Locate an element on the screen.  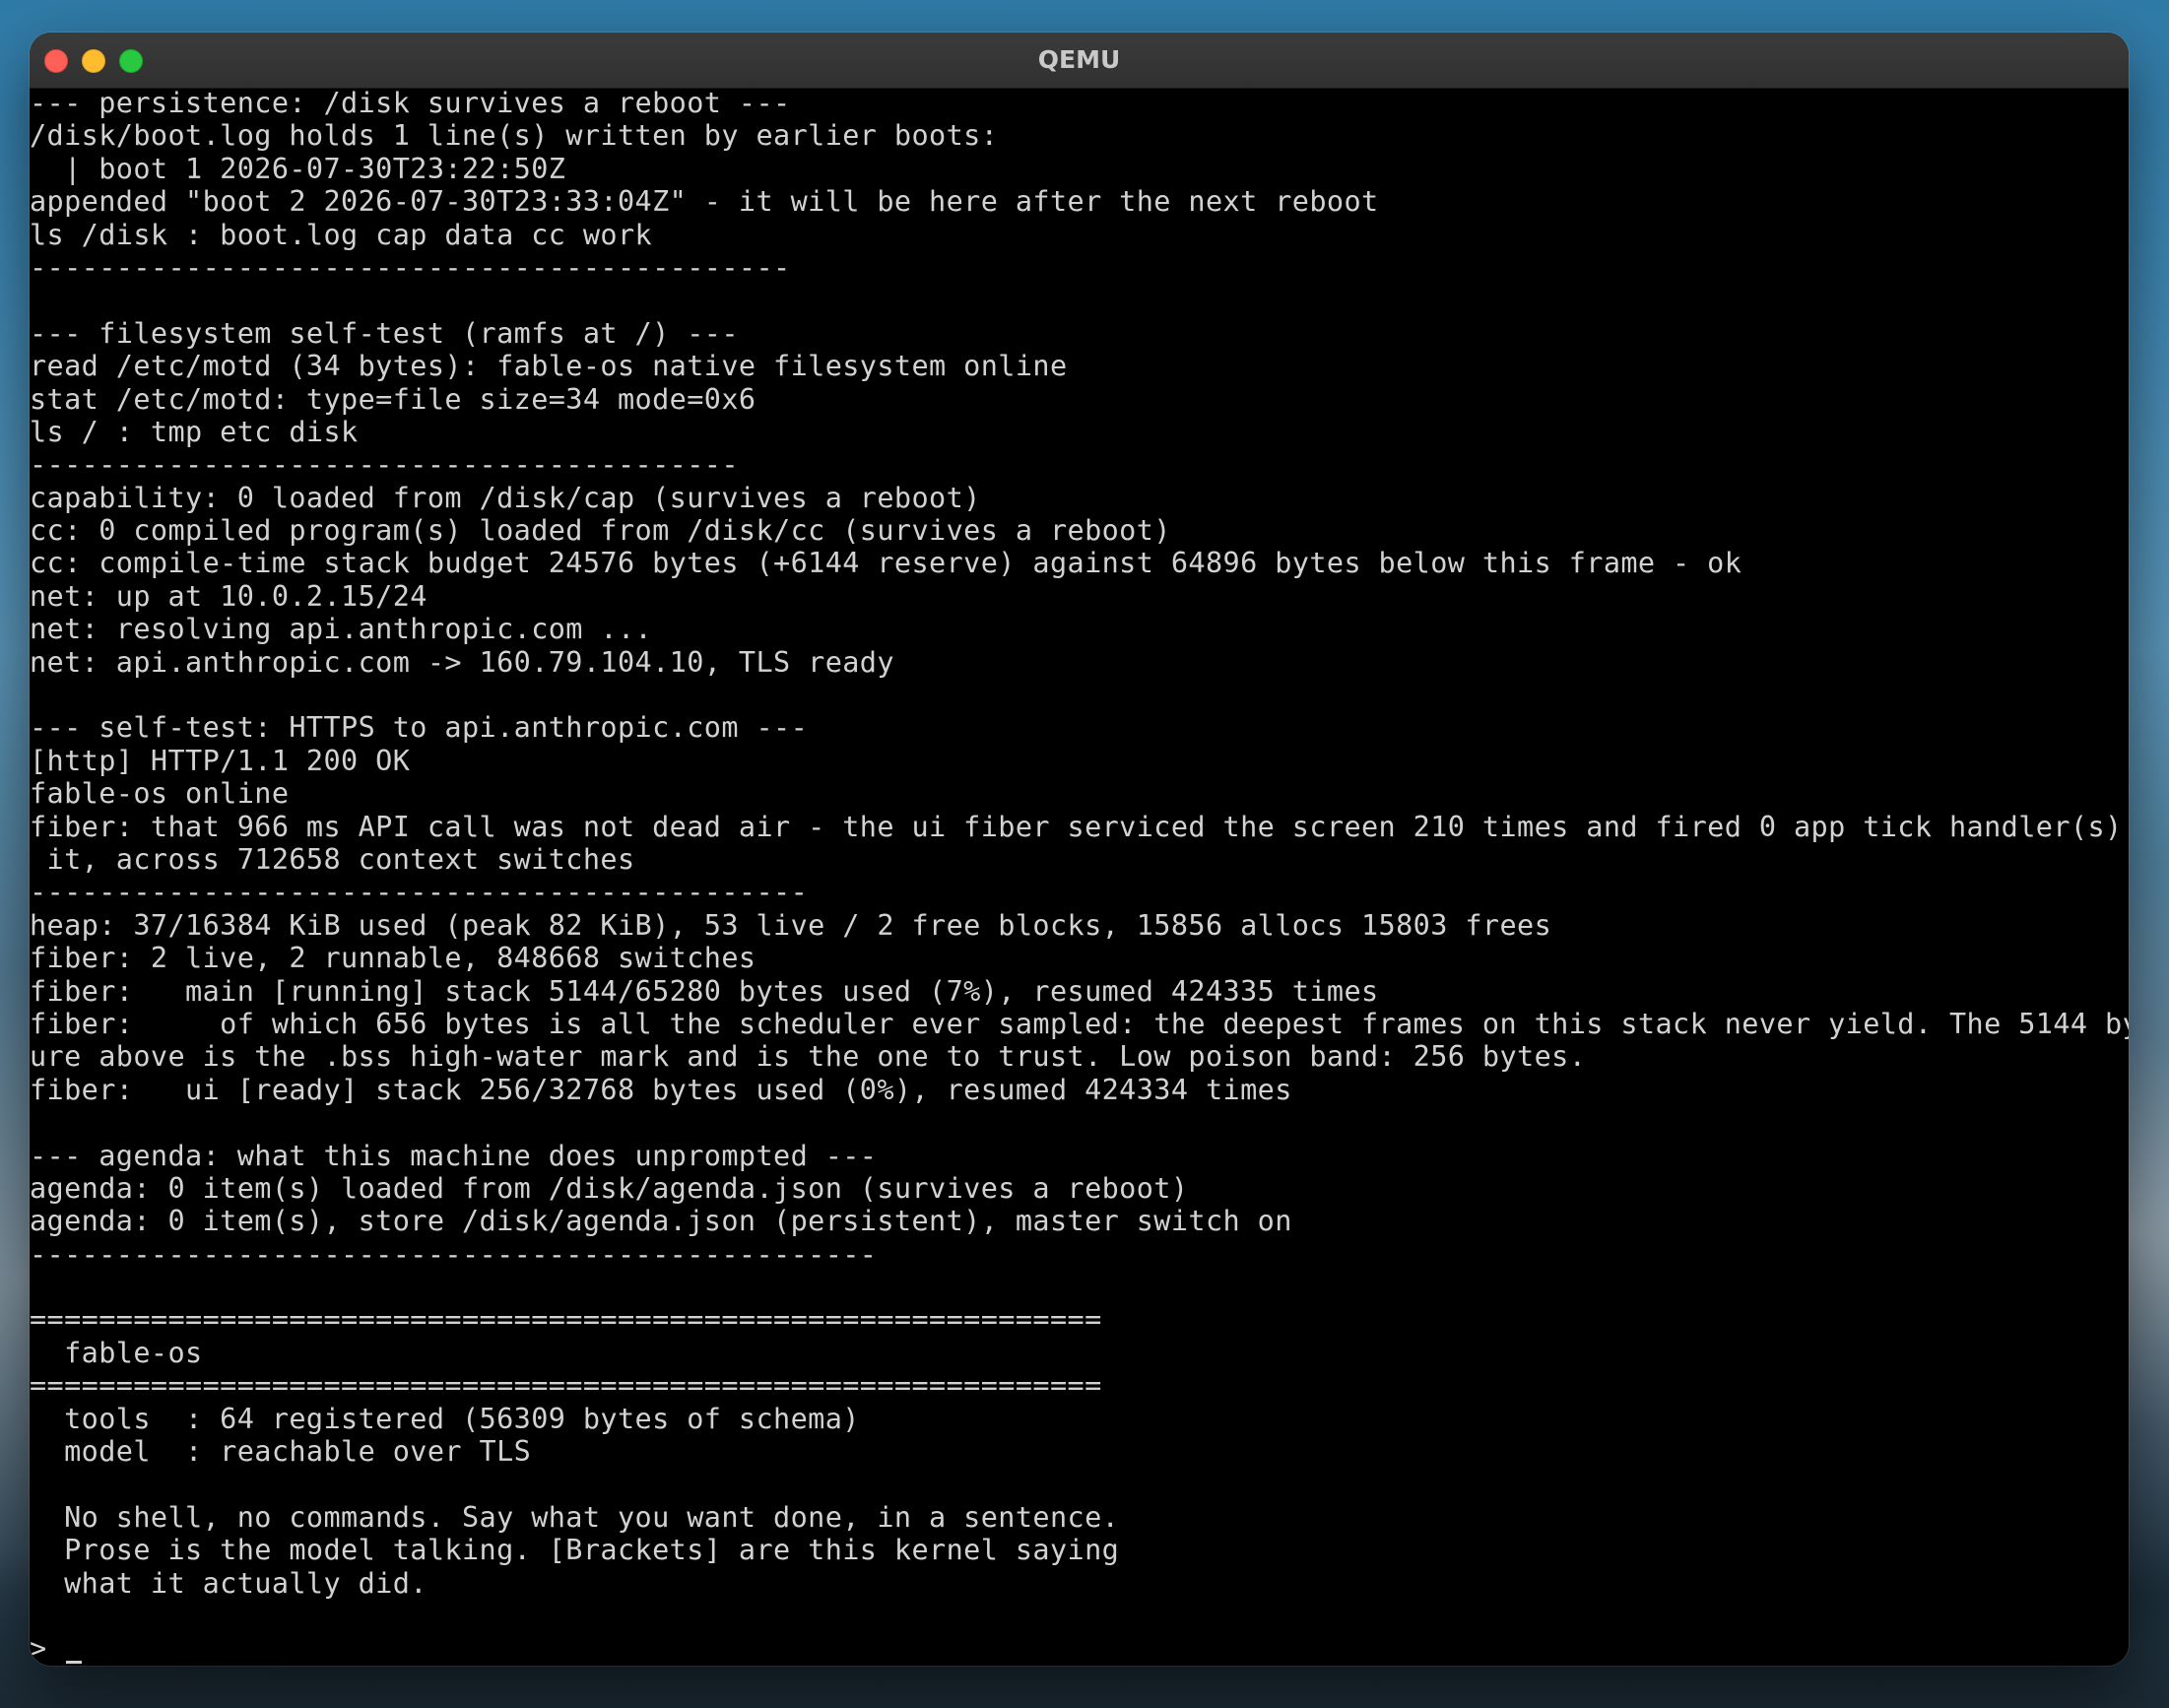
terminal-prompt-line: > is located at coordinates (1079, 1648).